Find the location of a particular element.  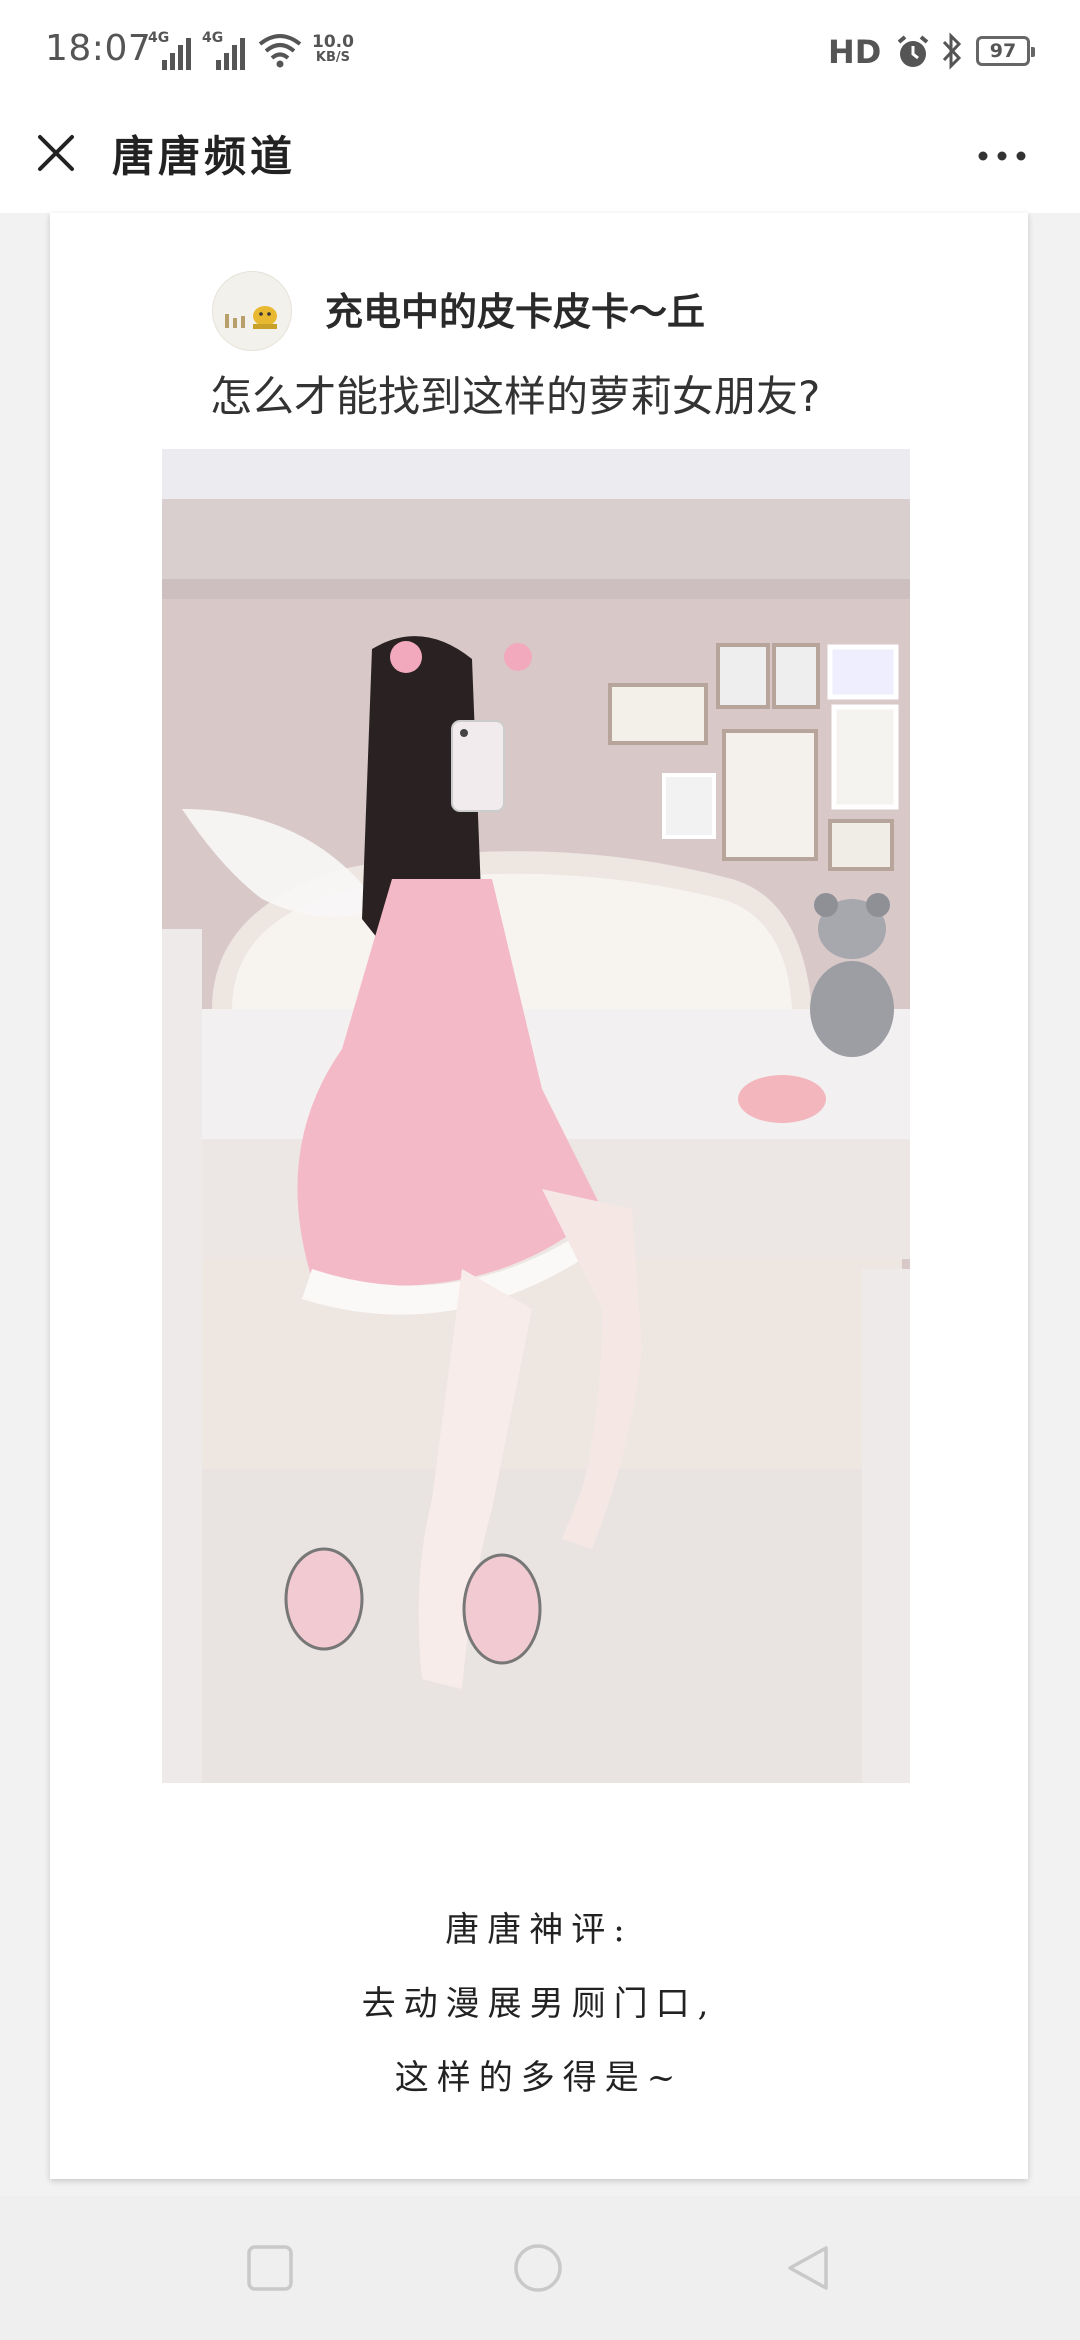

signal-1-icon: 4G is located at coordinates (172, 52).